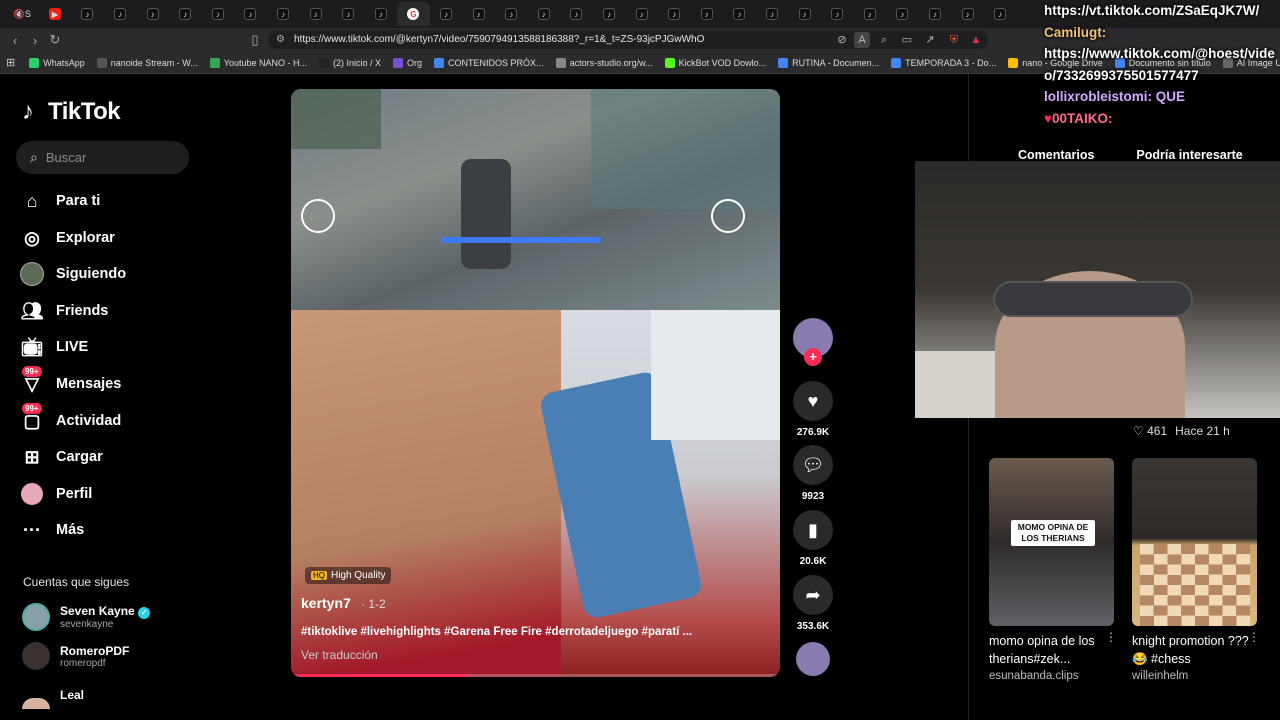  I want to click on sidebar-item-perfil: Perfil, so click(56, 494).